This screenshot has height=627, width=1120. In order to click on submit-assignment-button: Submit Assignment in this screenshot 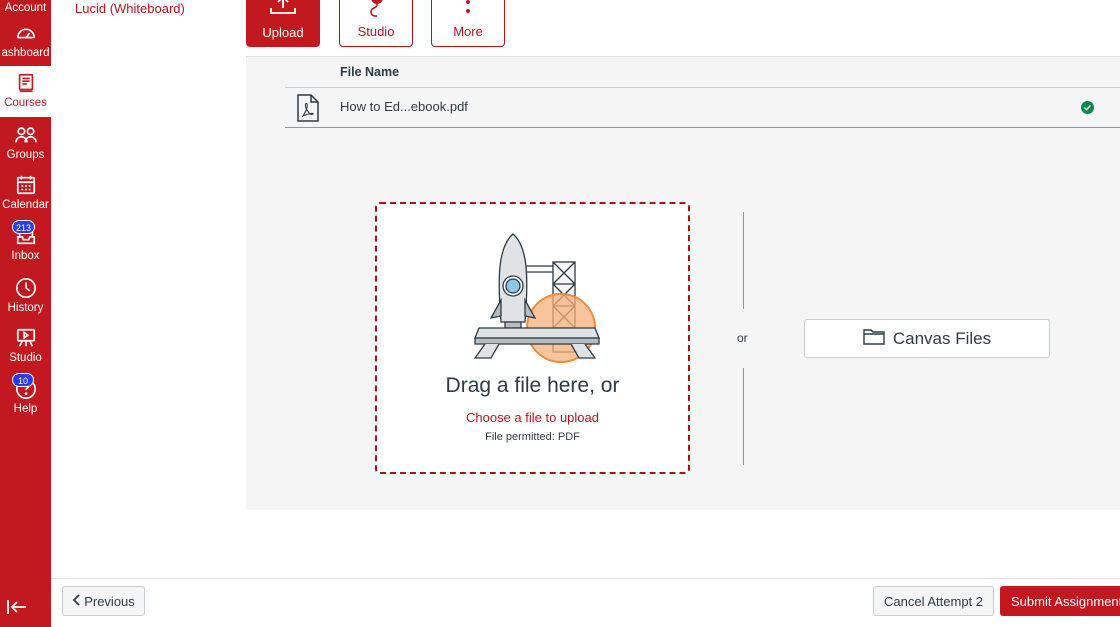, I will do `click(1060, 601)`.